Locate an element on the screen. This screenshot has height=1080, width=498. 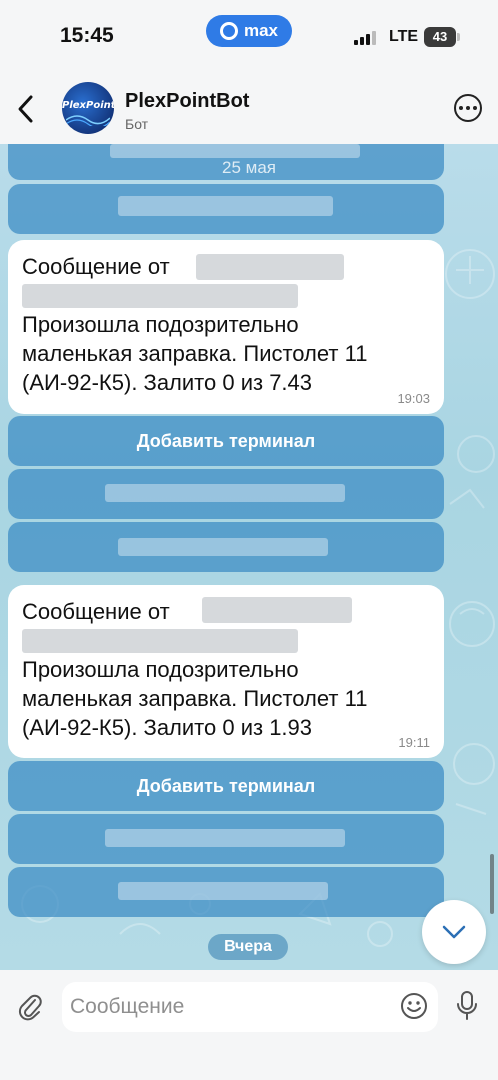
scroll-down-button is located at coordinates (454, 932).